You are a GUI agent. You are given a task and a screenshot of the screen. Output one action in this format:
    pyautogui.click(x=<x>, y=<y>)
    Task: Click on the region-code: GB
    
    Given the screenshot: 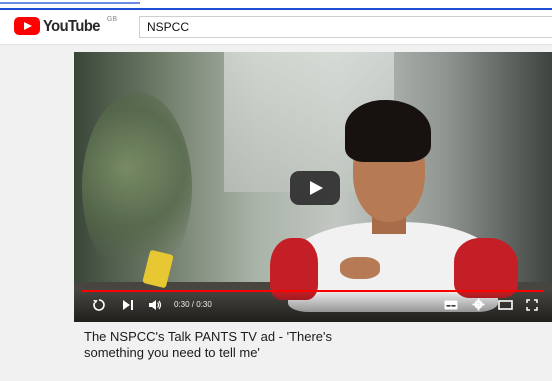 What is the action you would take?
    pyautogui.click(x=111, y=19)
    